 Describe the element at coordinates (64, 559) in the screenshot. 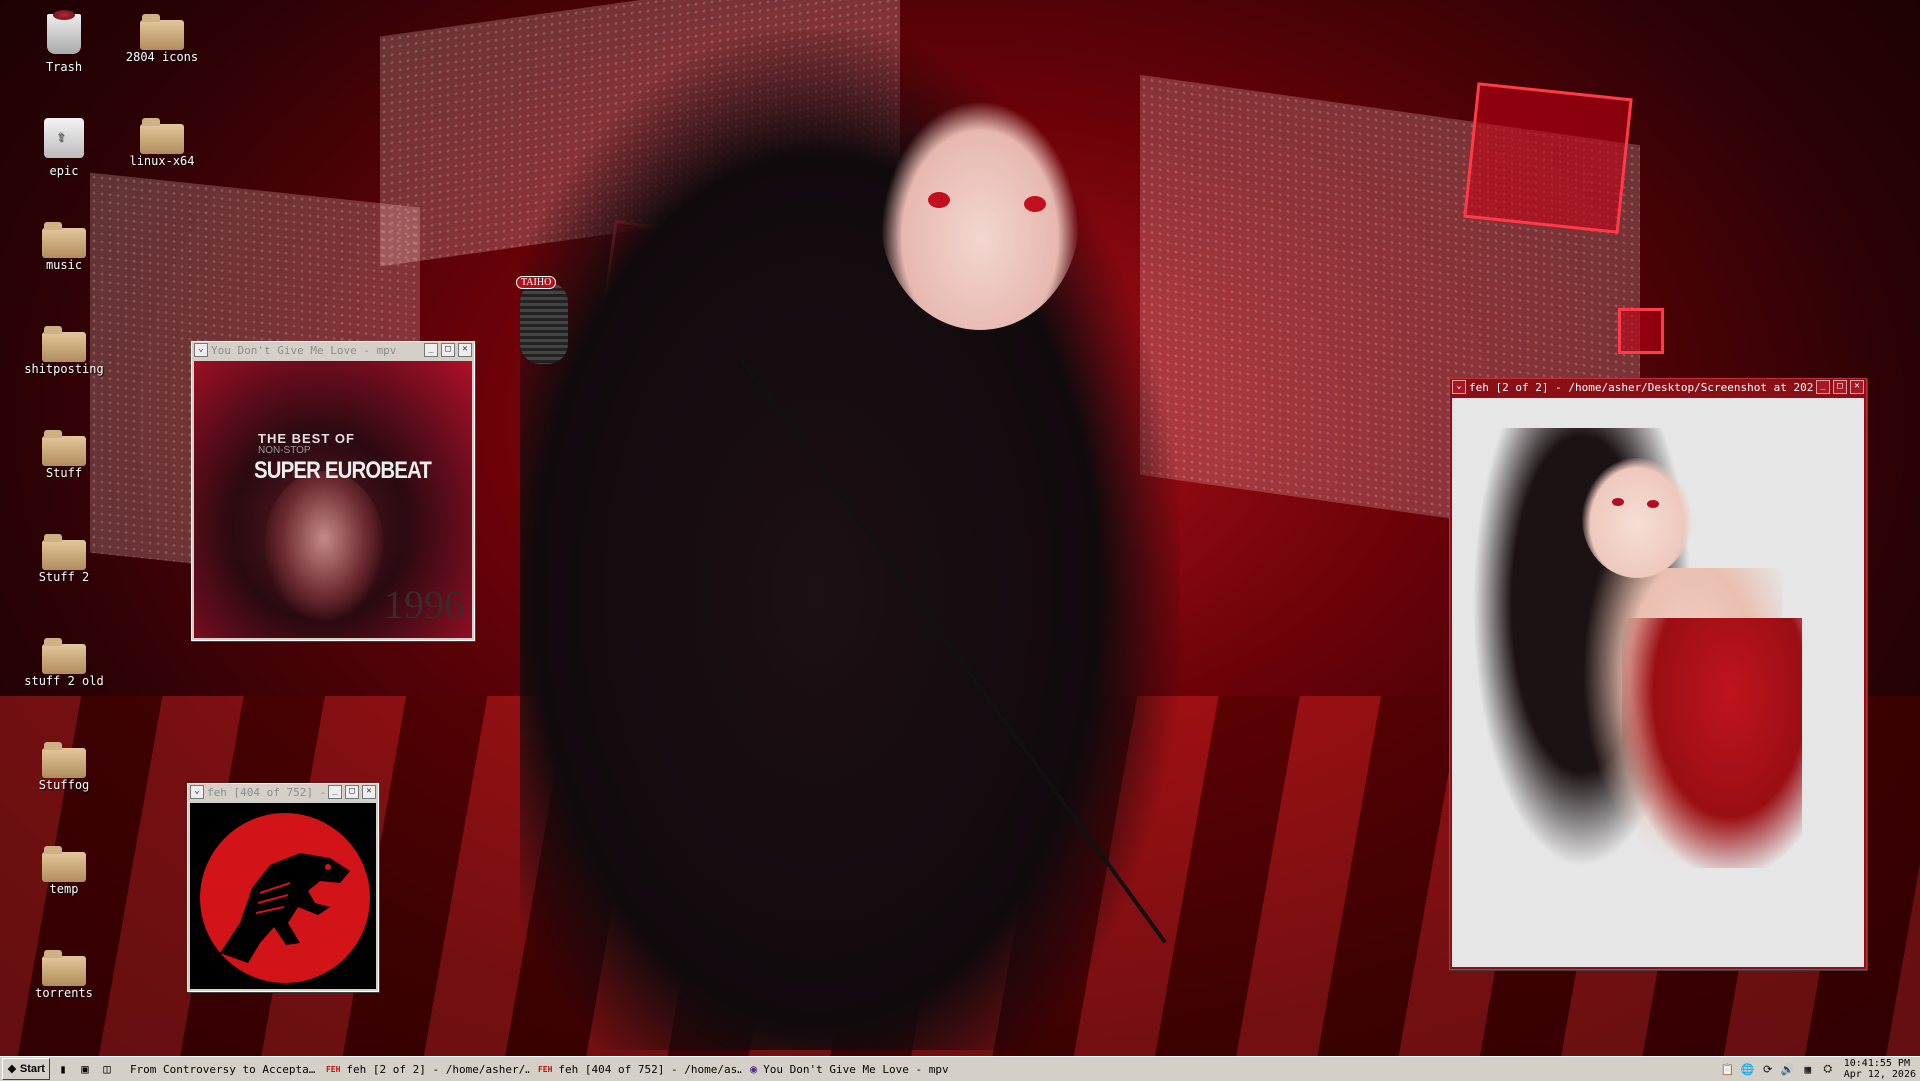

I see `desktop-icon-stuff-2: Stuff 2` at that location.